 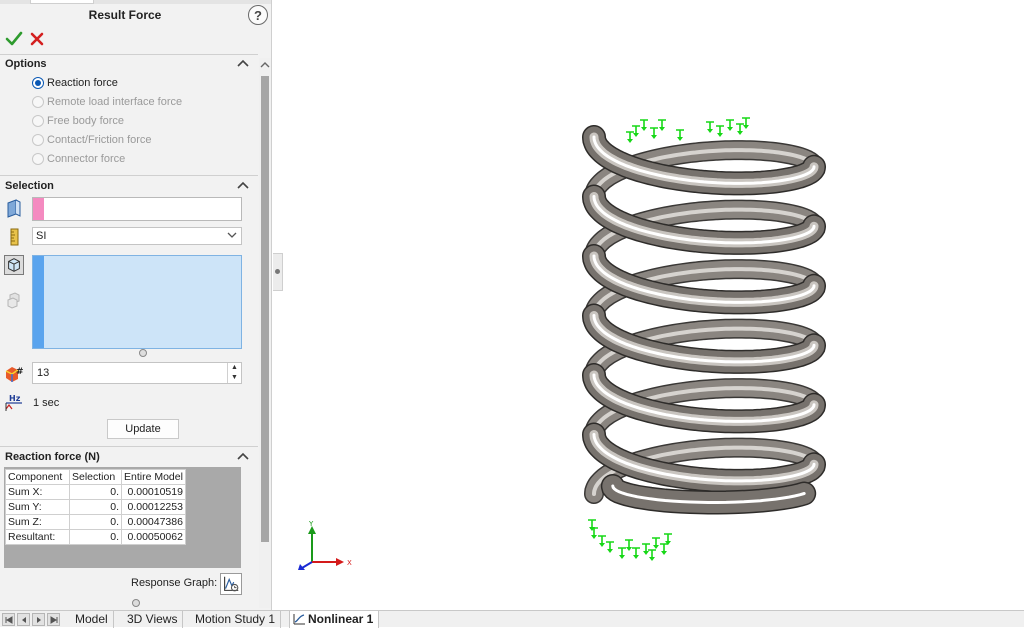 What do you see at coordinates (153, 492) in the screenshot?
I see `table-cell: 0.00010519` at bounding box center [153, 492].